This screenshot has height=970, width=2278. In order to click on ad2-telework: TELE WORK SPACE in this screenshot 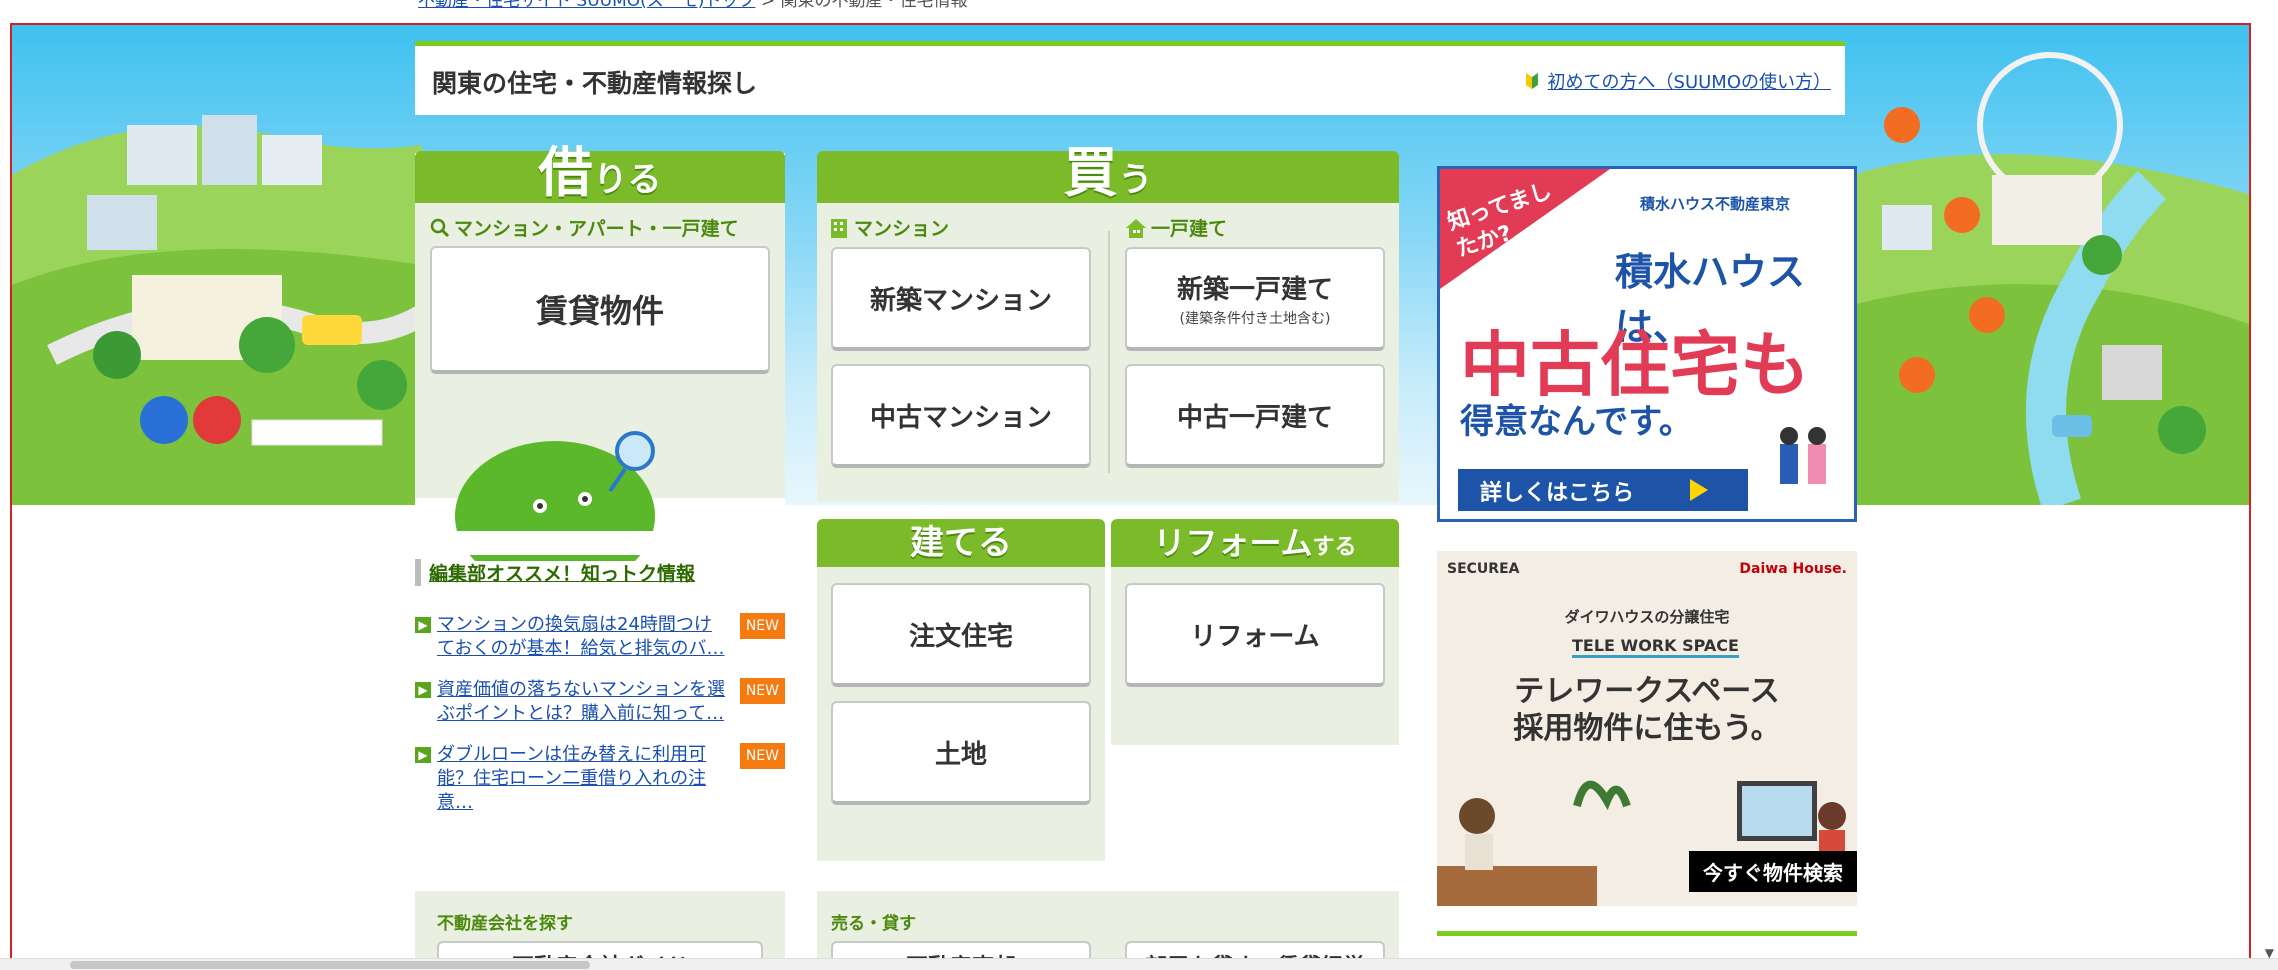, I will do `click(1655, 647)`.